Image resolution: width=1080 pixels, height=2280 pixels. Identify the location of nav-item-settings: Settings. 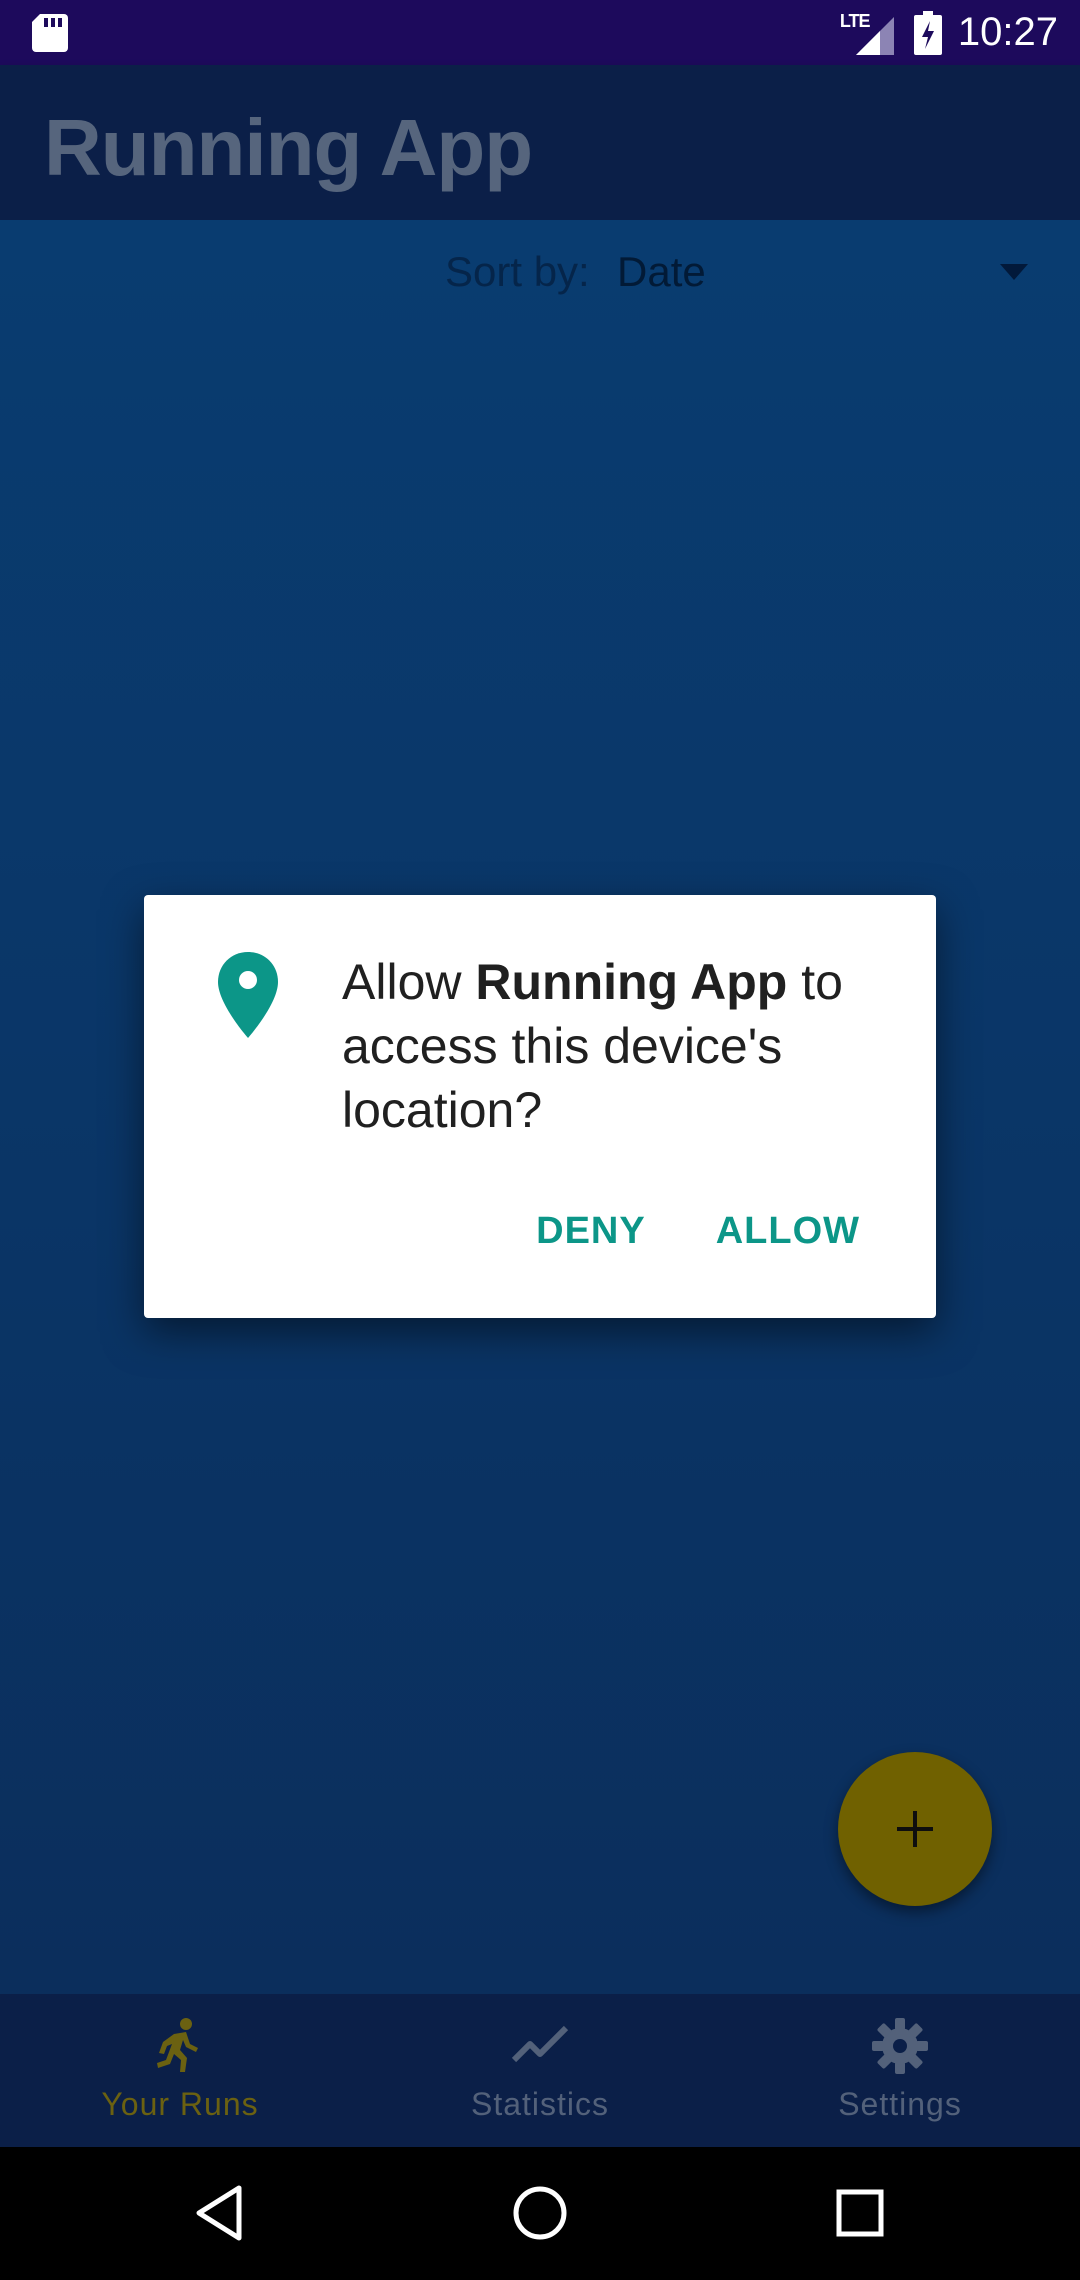
(900, 2070).